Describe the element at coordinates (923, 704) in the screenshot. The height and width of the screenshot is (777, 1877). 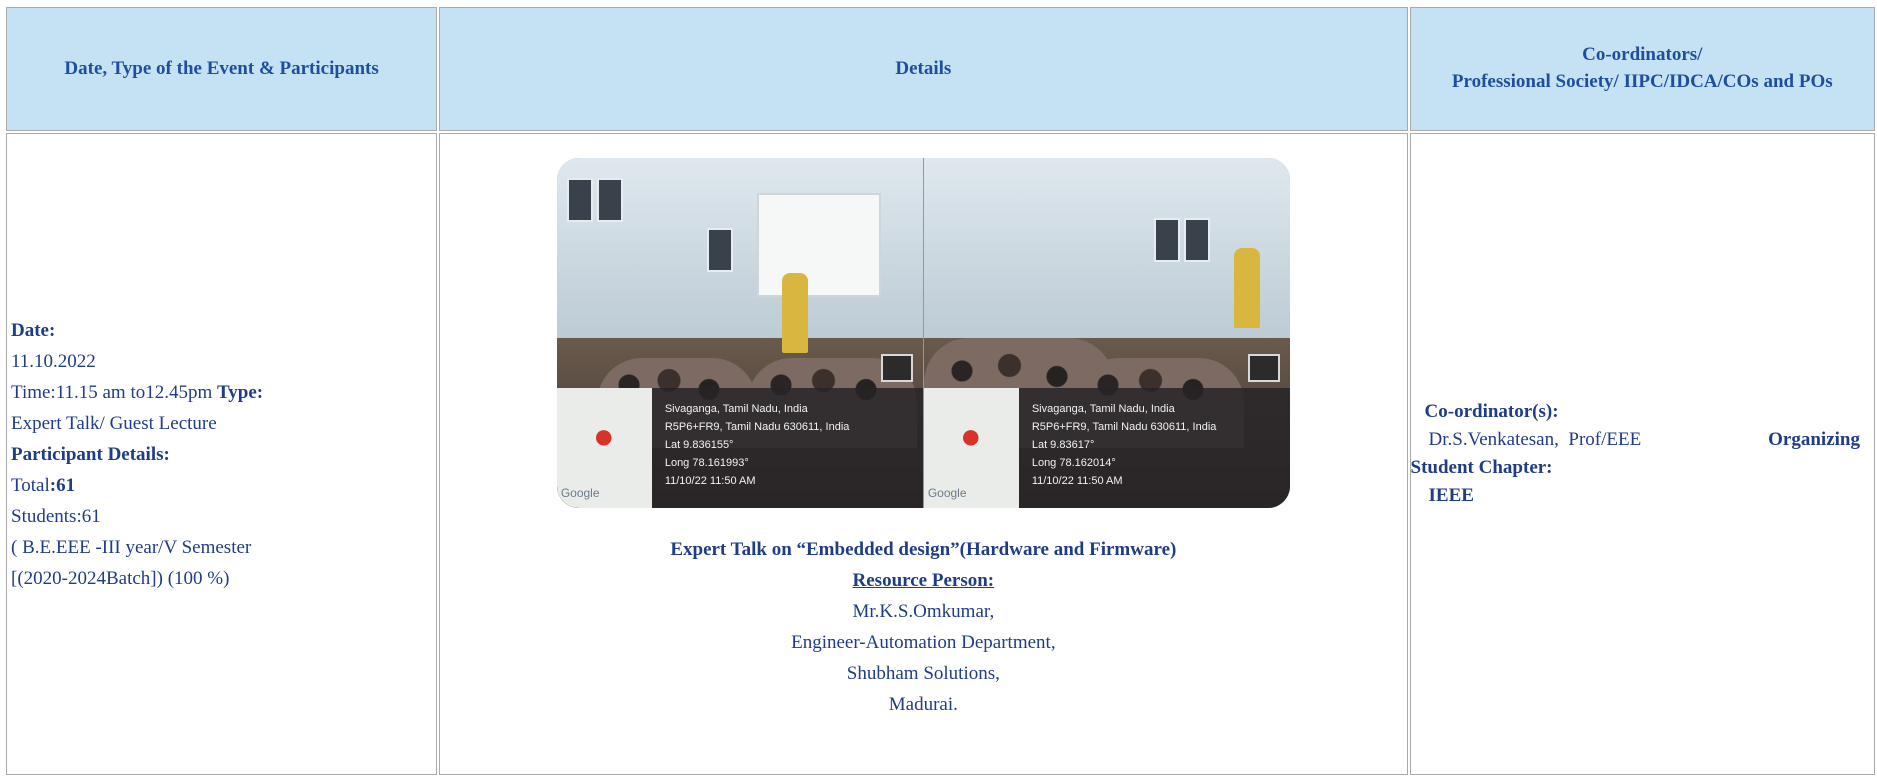
I see `resource-person-city: Madurai.` at that location.